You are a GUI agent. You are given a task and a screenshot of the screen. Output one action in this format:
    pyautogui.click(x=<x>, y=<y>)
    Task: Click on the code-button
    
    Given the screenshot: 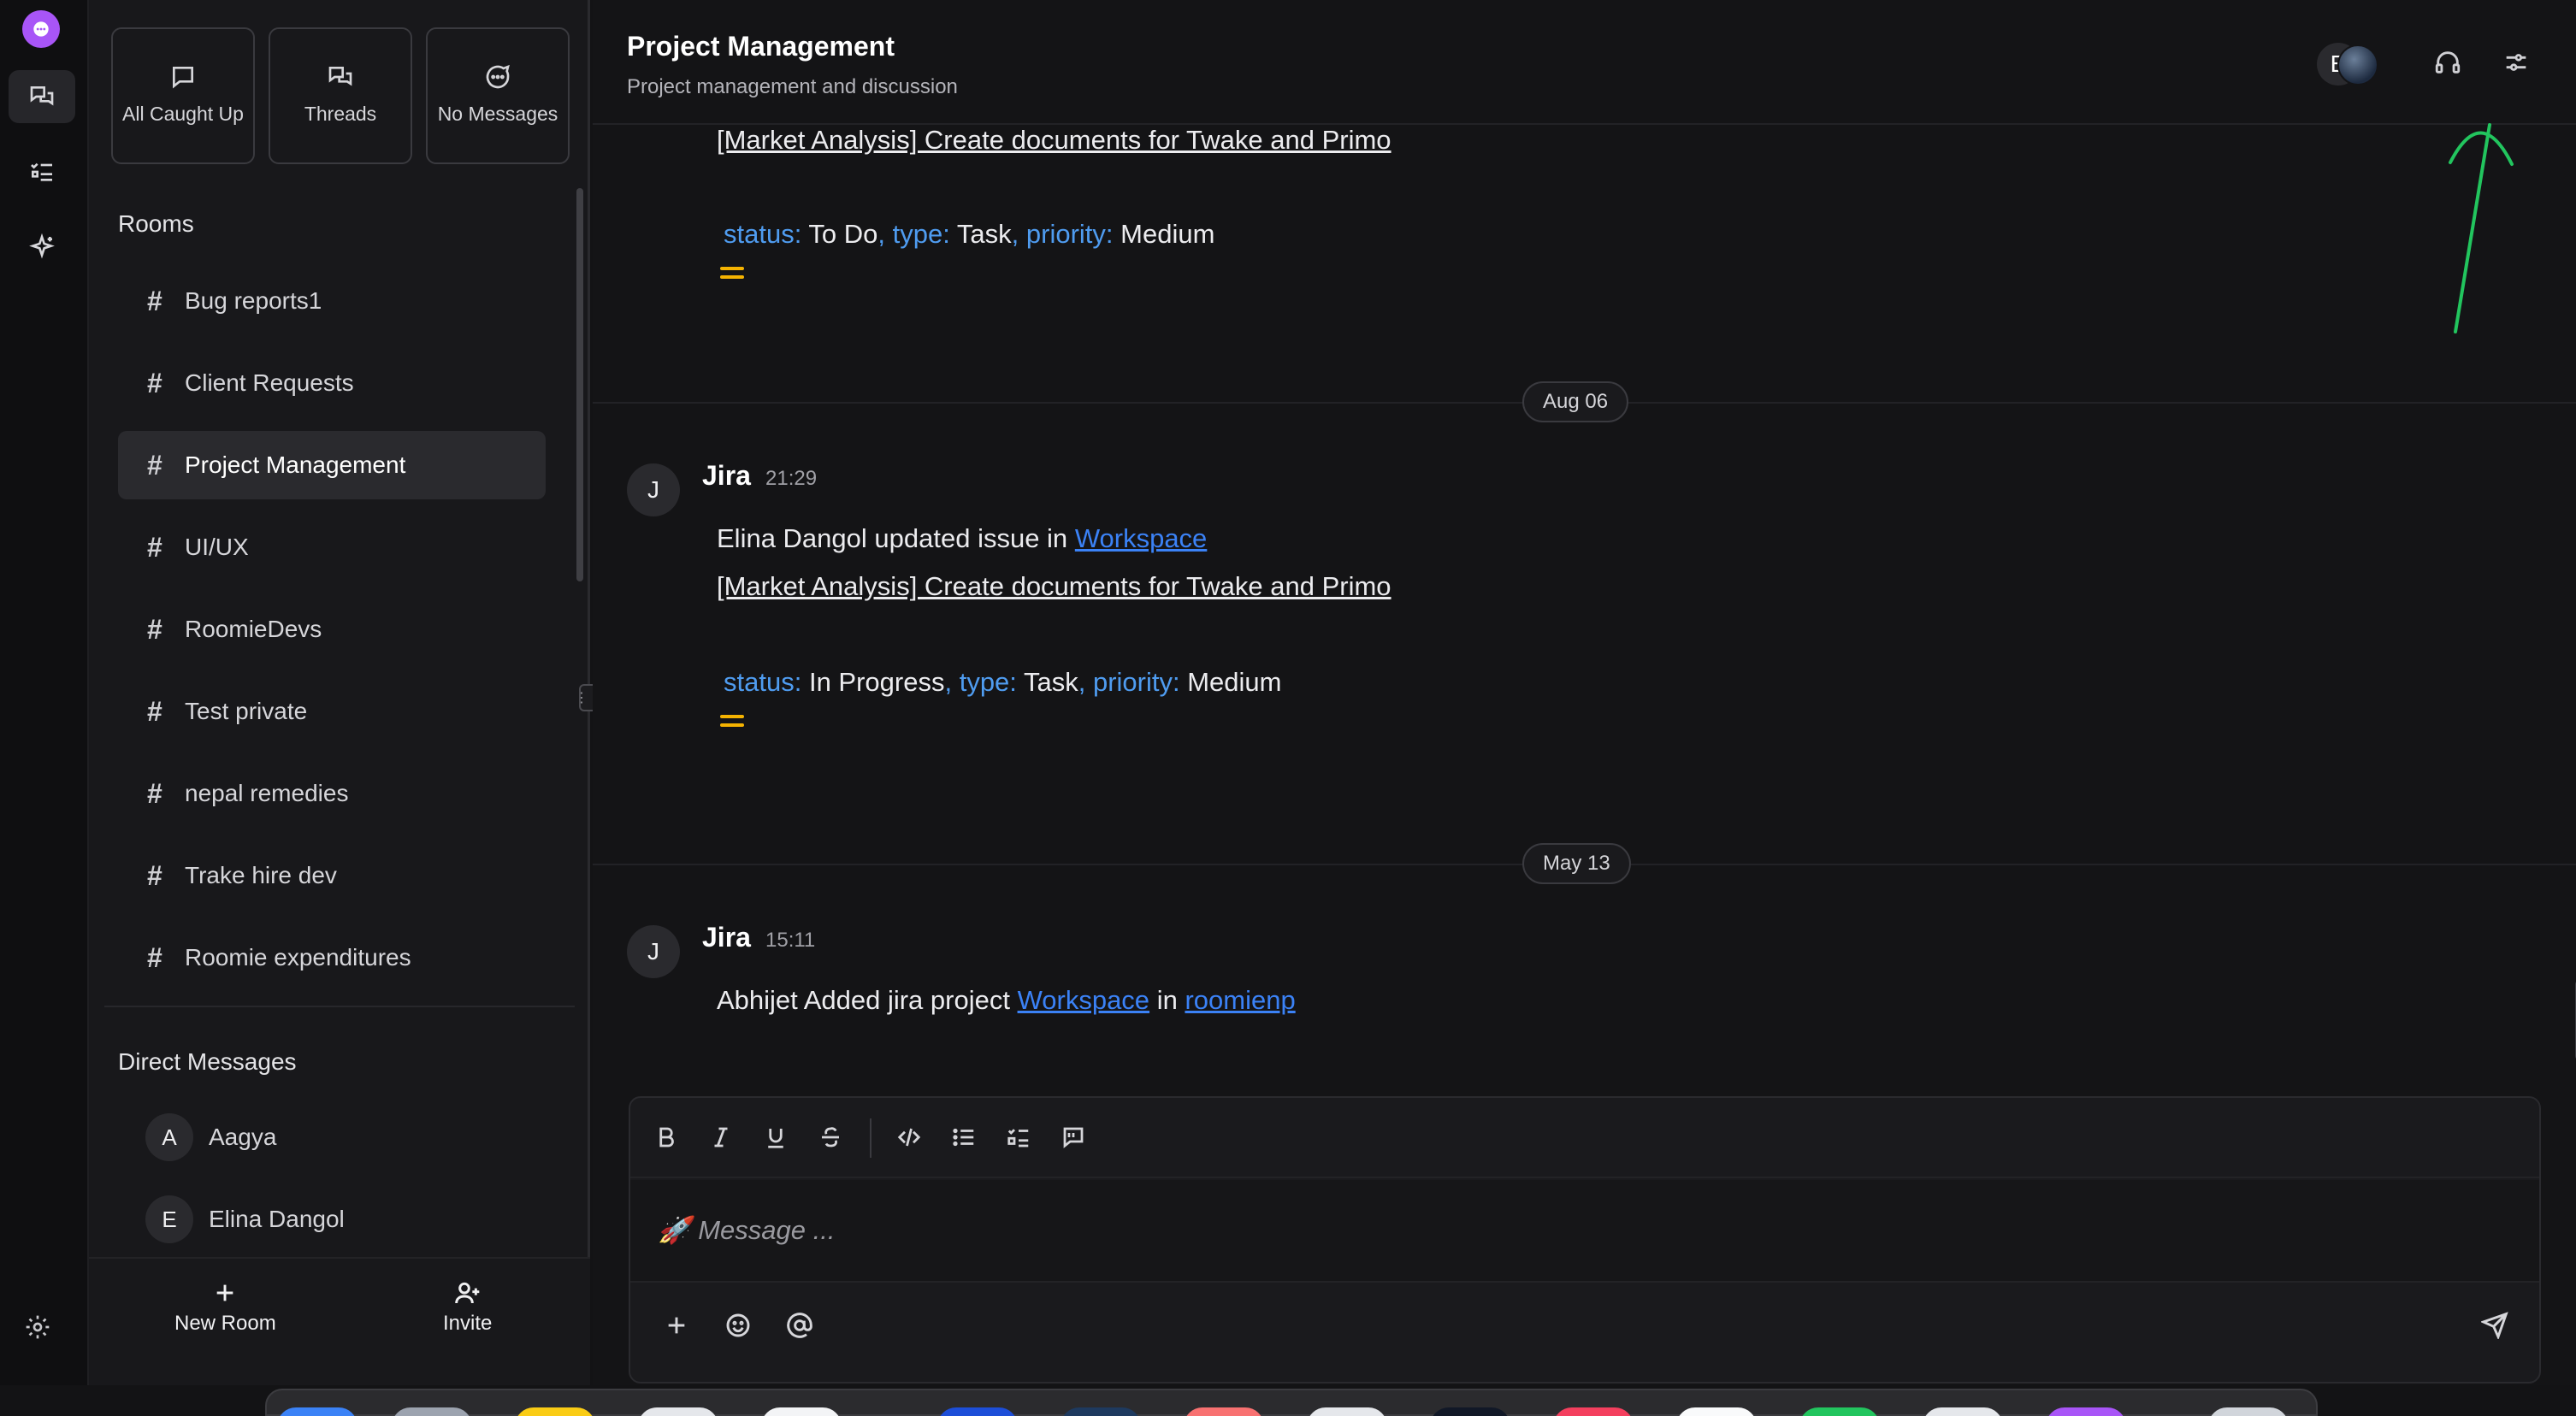 What is the action you would take?
    pyautogui.click(x=910, y=1137)
    